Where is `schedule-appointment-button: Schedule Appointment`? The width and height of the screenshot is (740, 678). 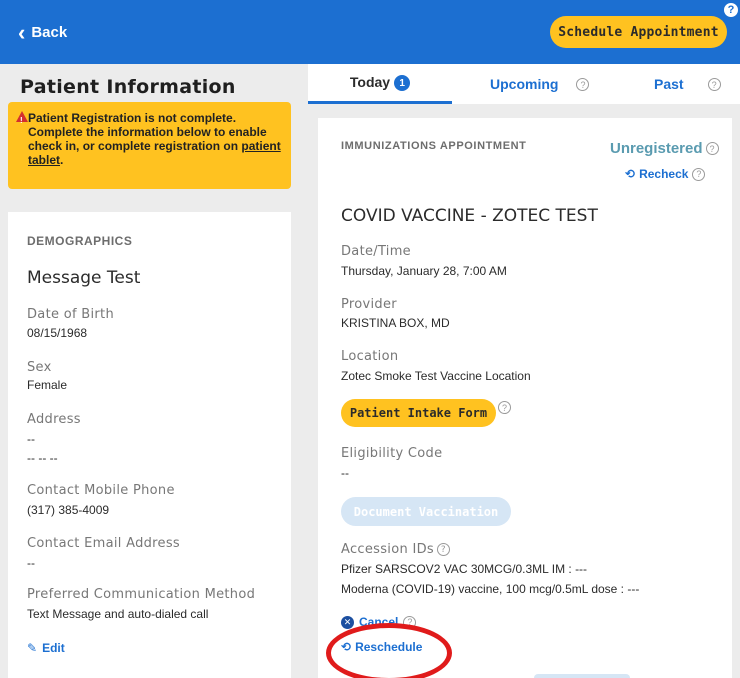
schedule-appointment-button: Schedule Appointment is located at coordinates (638, 32).